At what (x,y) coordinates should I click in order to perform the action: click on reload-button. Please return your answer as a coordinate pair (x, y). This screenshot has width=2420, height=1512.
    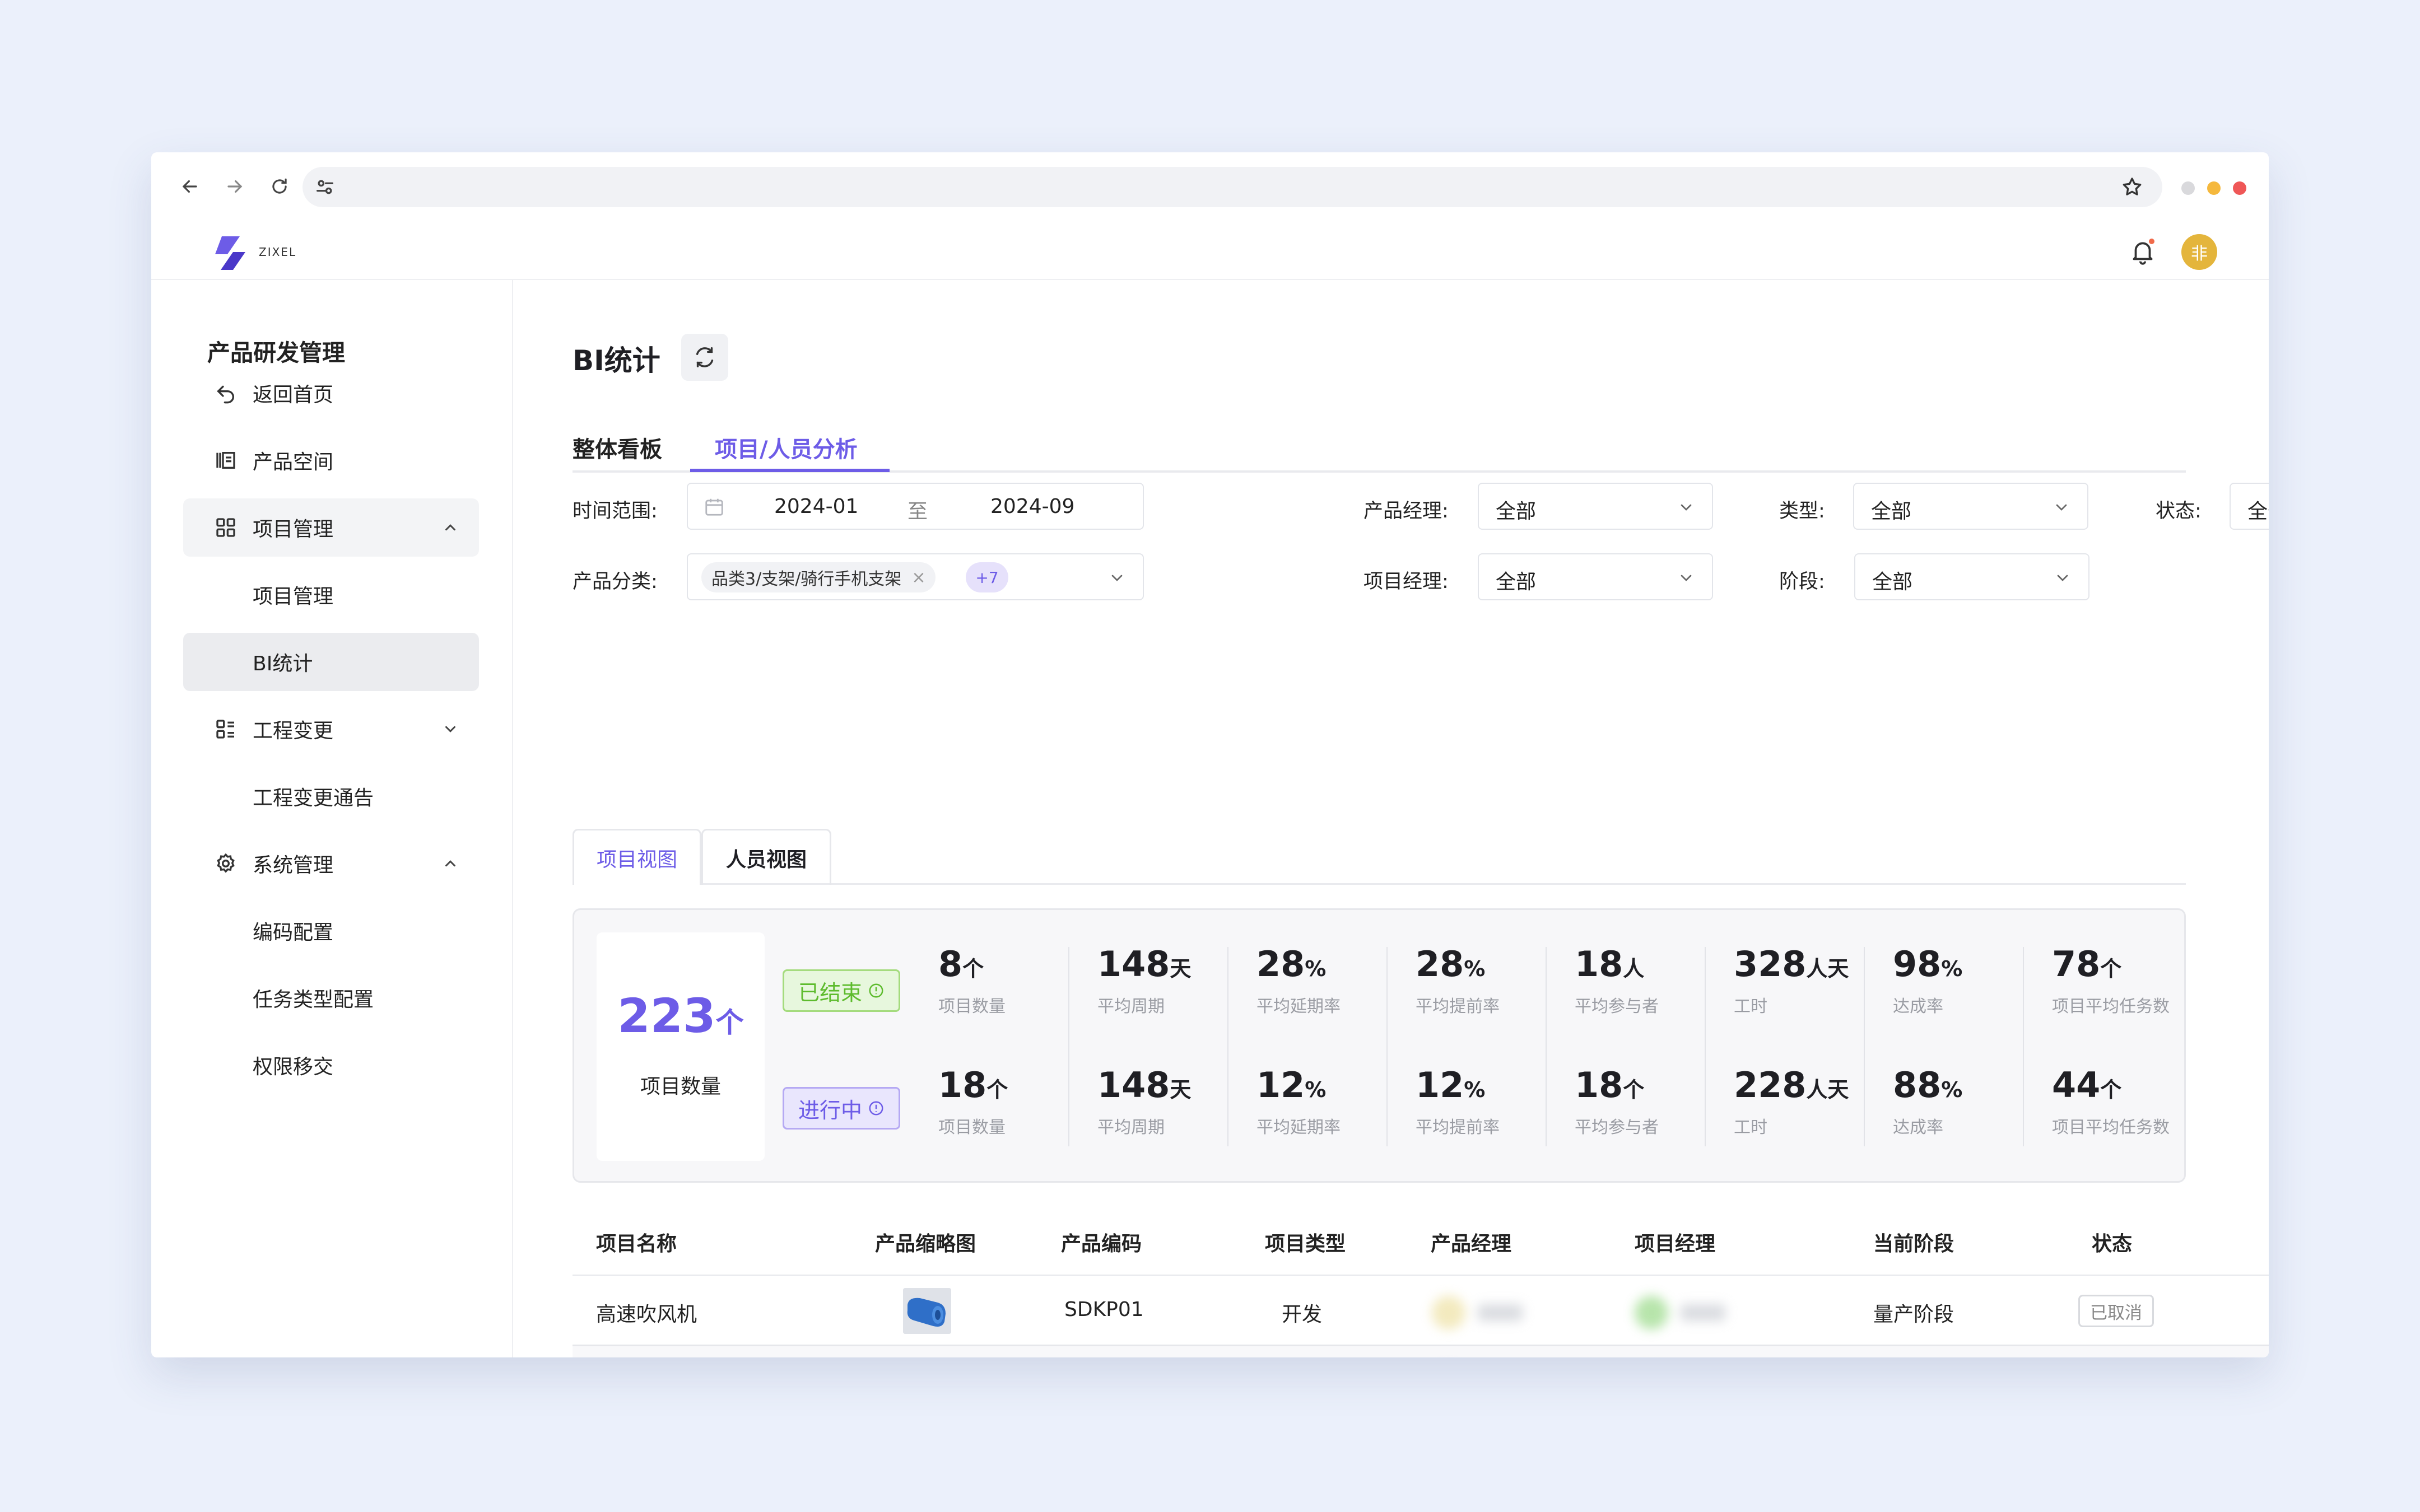
    Looking at the image, I should click on (280, 186).